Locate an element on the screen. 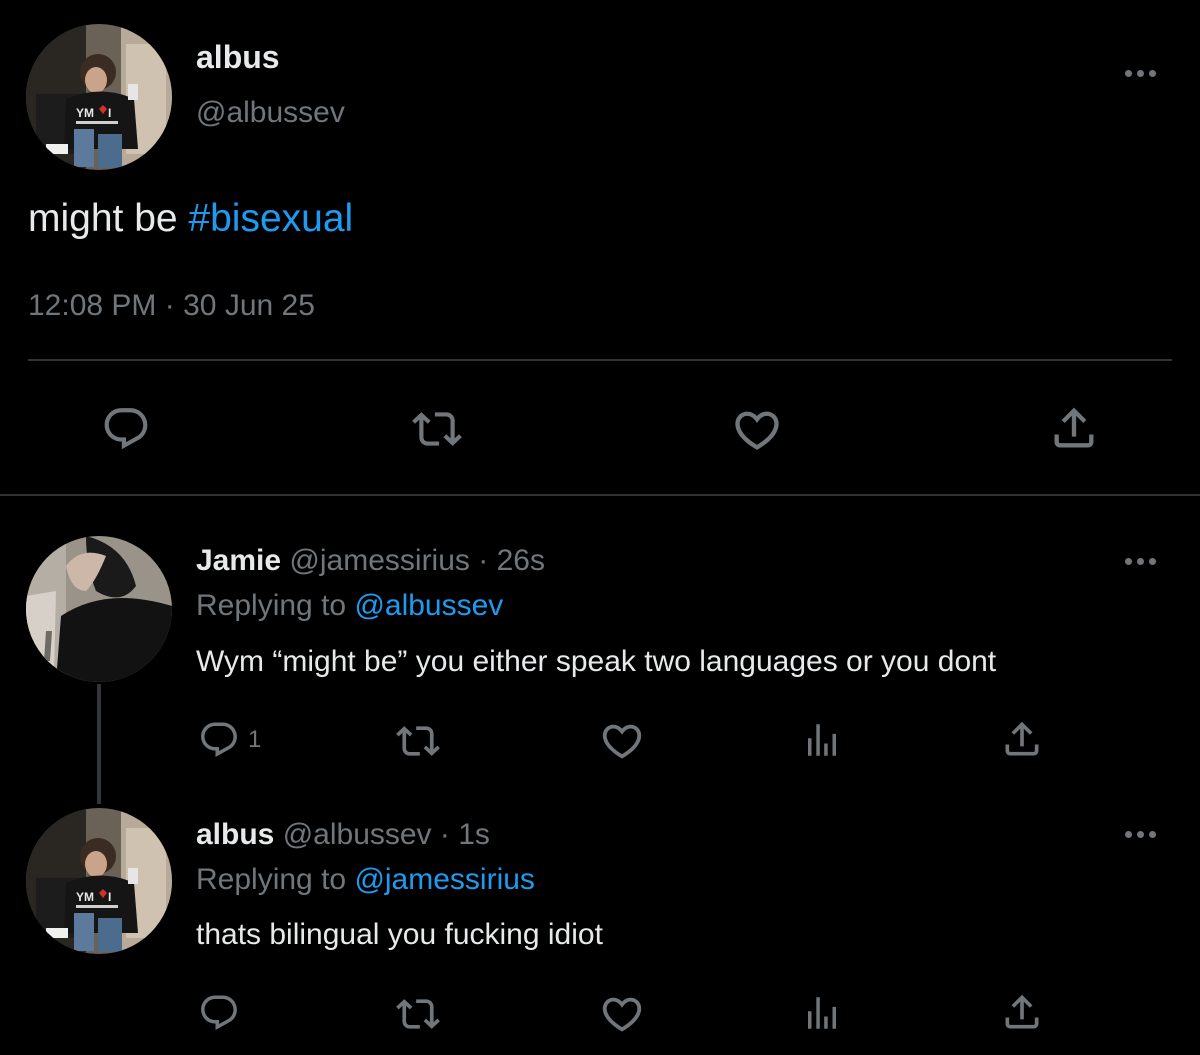 Image resolution: width=1200 pixels, height=1055 pixels. thread-line is located at coordinates (99, 744).